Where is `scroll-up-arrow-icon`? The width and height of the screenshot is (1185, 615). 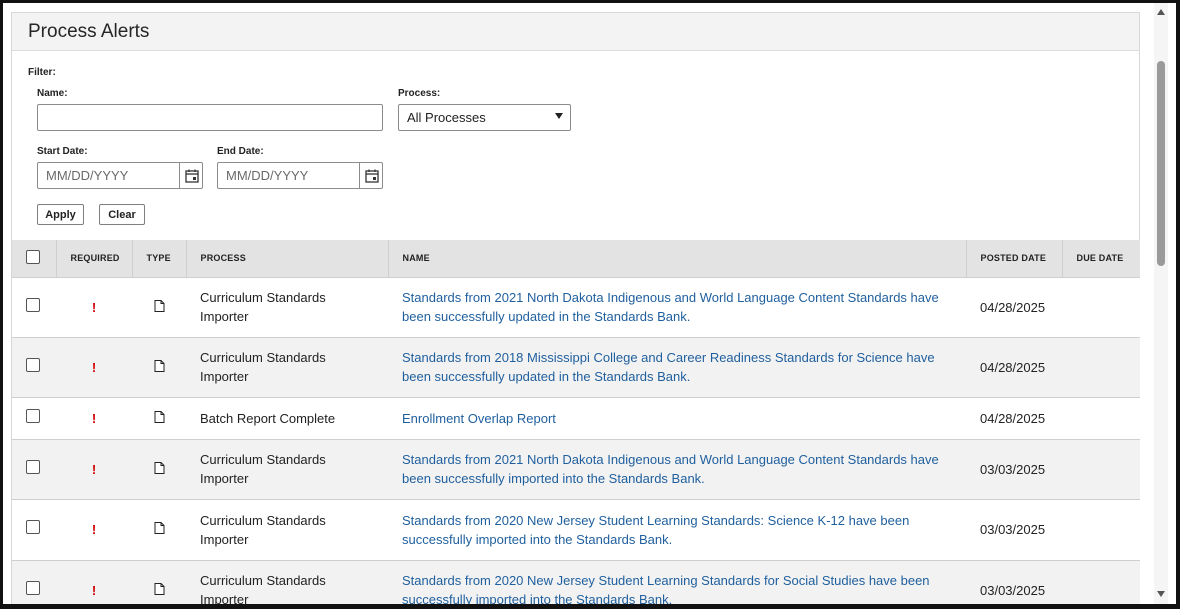
scroll-up-arrow-icon is located at coordinates (1161, 12).